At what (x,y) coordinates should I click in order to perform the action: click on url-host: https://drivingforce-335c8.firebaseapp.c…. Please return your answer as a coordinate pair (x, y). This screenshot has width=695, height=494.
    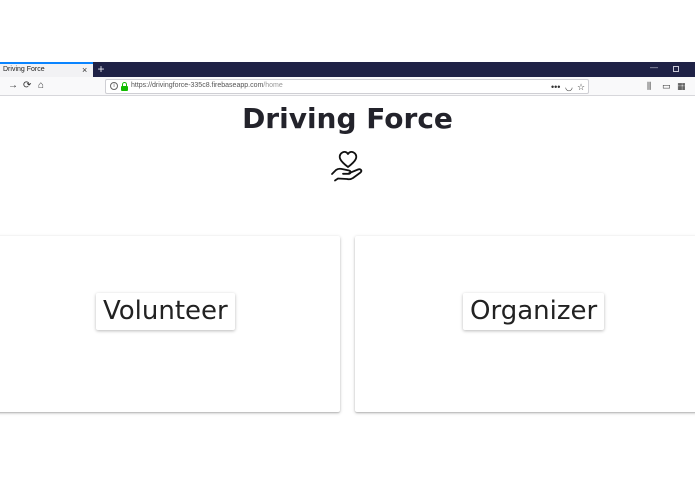
    Looking at the image, I should click on (197, 85).